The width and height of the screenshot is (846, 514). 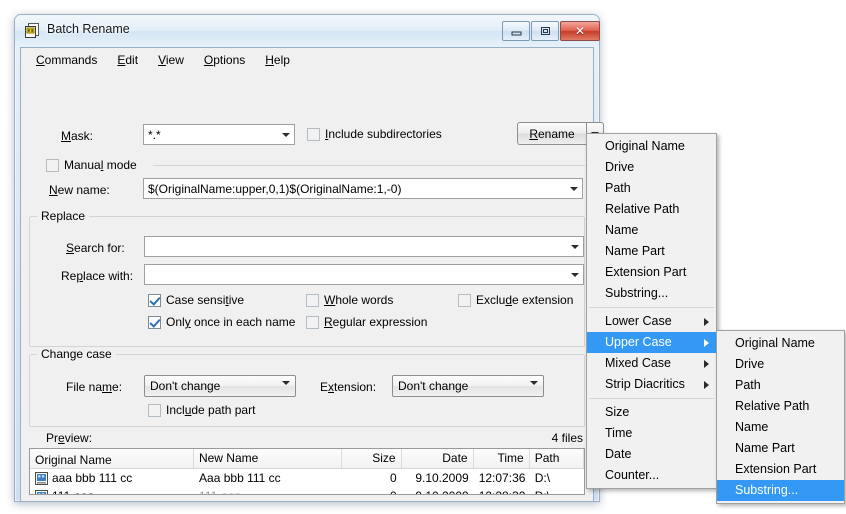 What do you see at coordinates (780, 427) in the screenshot?
I see `submenu-item-name: Name` at bounding box center [780, 427].